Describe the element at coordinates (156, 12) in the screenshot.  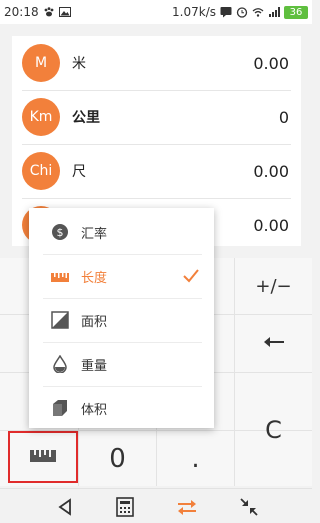
I see `status-bar: 20:18 1.07k/s 36` at that location.